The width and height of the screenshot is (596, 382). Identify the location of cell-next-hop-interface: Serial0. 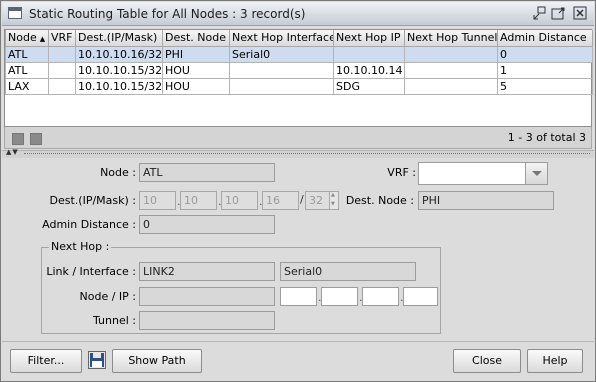
(281, 54).